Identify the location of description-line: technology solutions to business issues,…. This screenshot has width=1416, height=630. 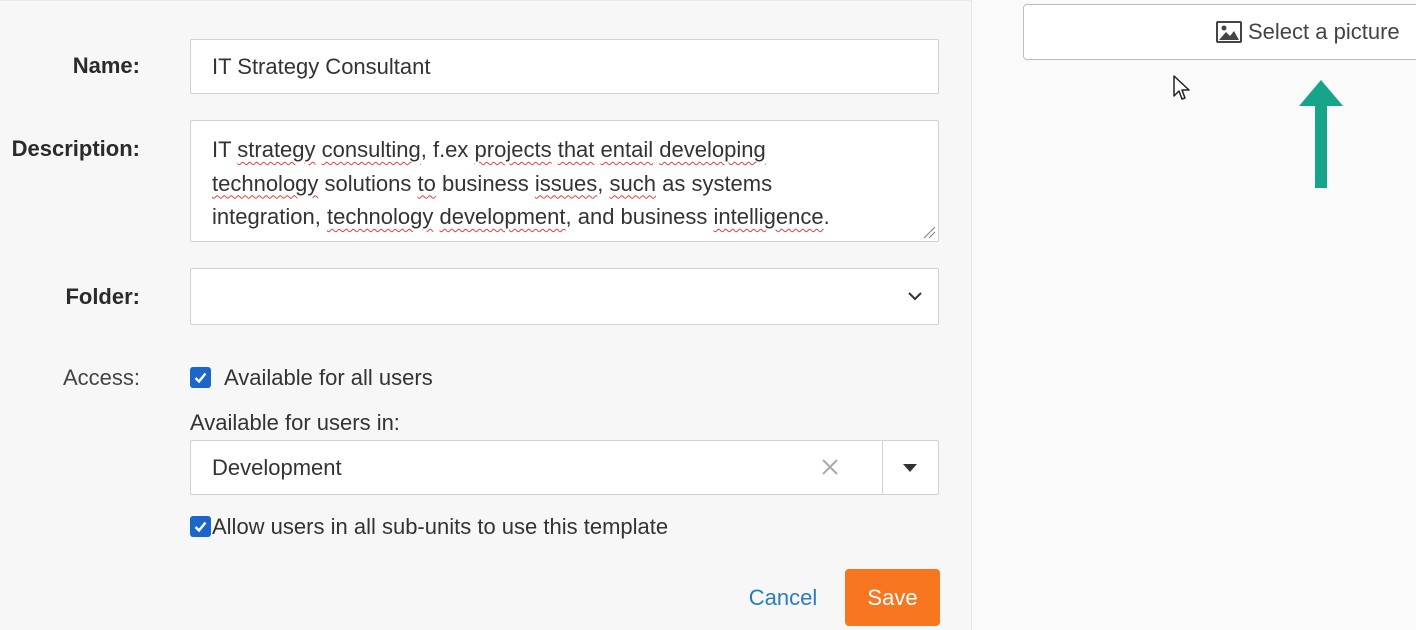
(560, 184).